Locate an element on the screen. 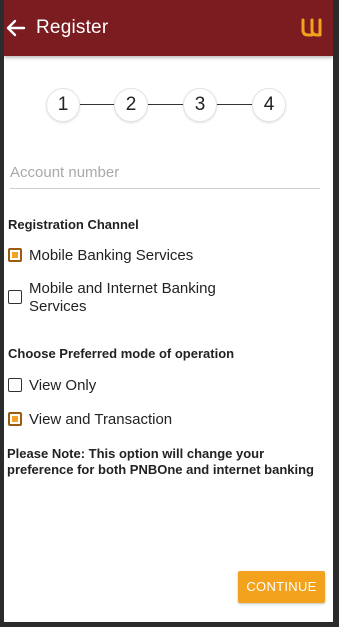 The width and height of the screenshot is (339, 627). view-only-checkbox is located at coordinates (15, 385).